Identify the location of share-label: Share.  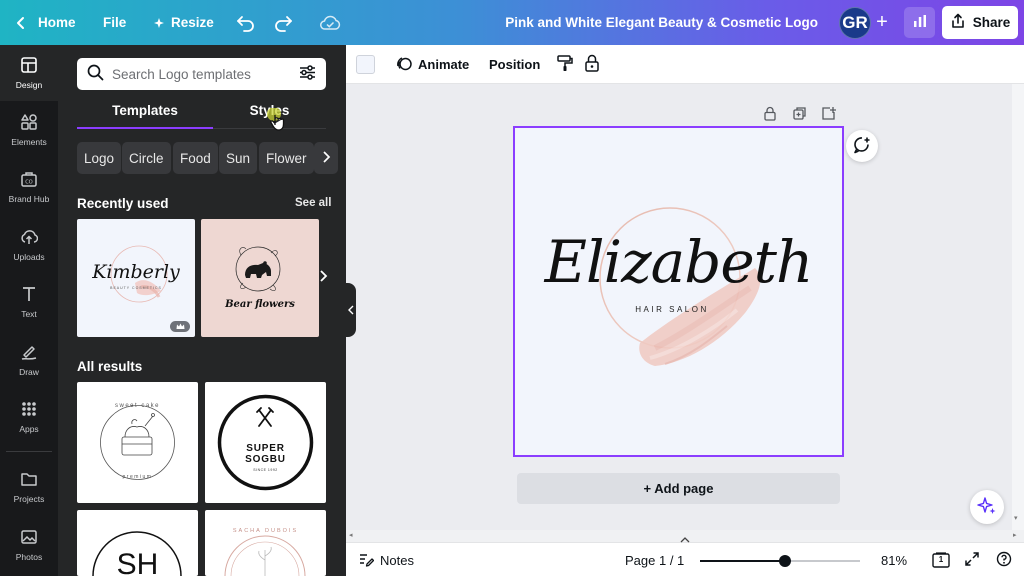
(991, 22).